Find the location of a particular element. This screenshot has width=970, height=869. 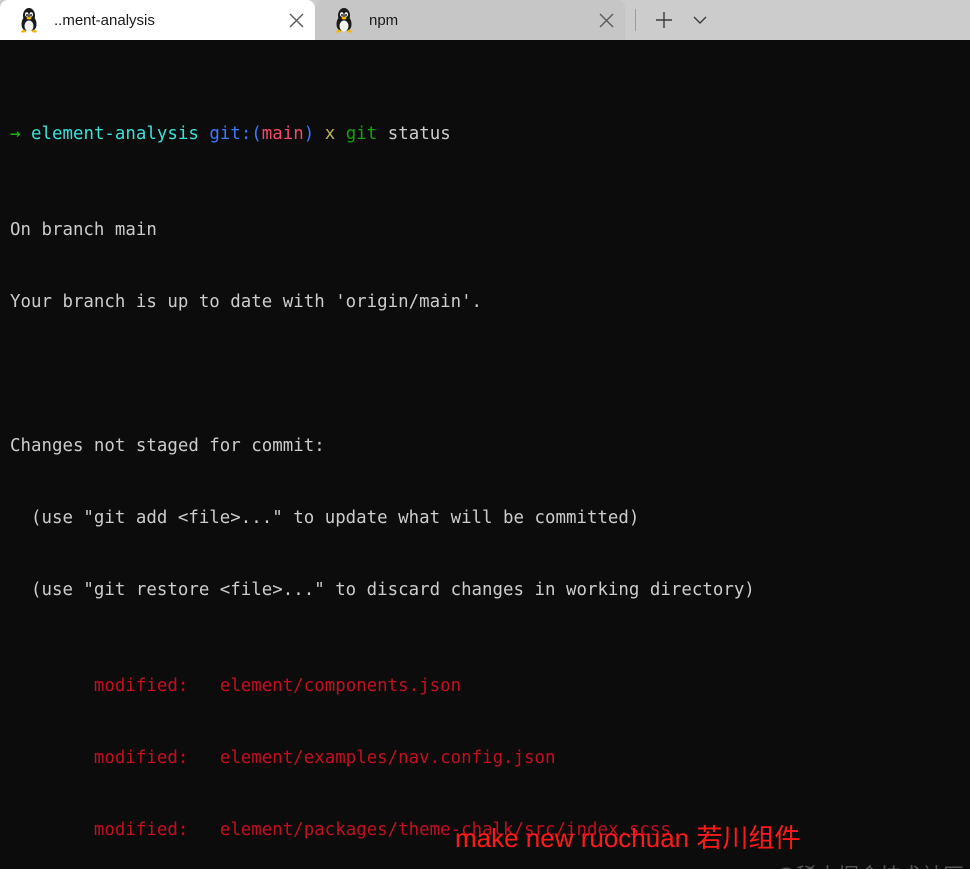

prompt-git-suffix: ) is located at coordinates (309, 134).